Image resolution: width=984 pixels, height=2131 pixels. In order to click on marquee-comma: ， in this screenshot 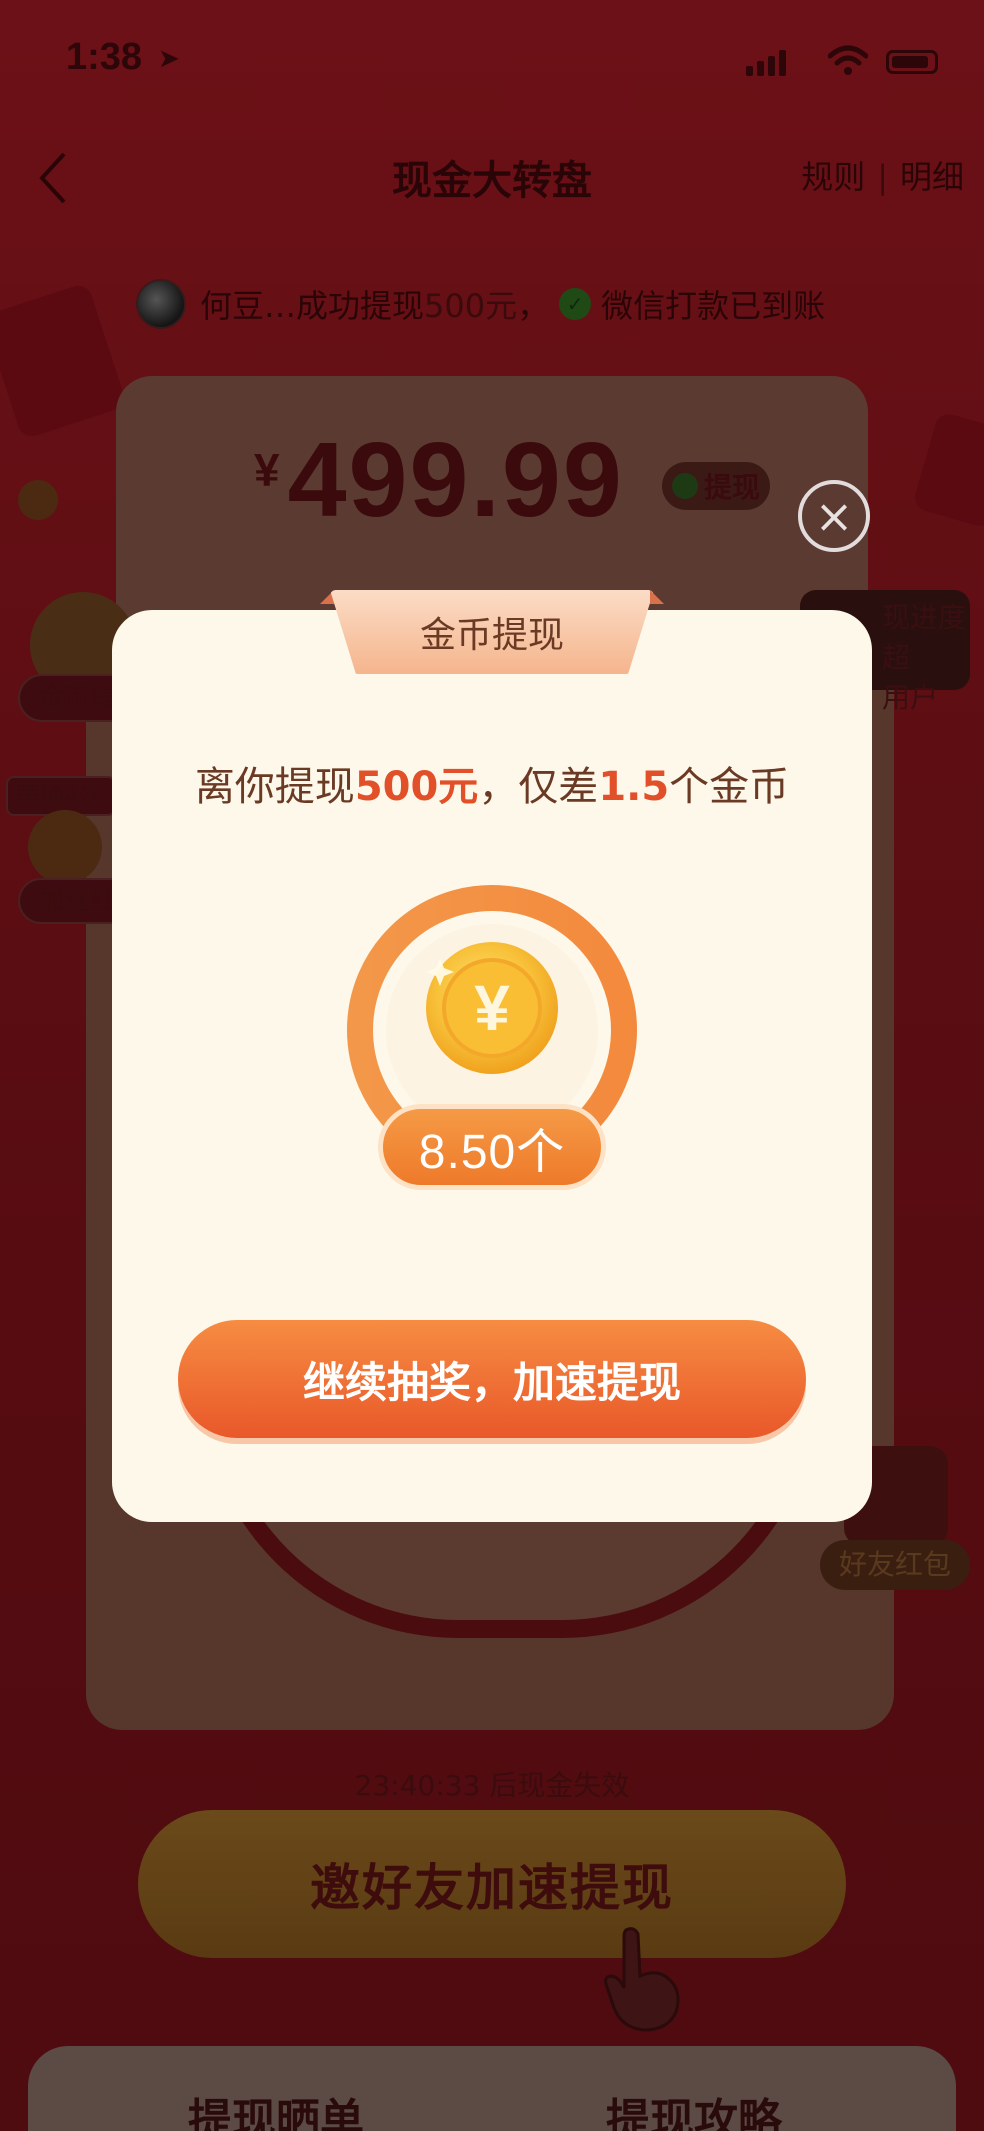, I will do `click(533, 306)`.